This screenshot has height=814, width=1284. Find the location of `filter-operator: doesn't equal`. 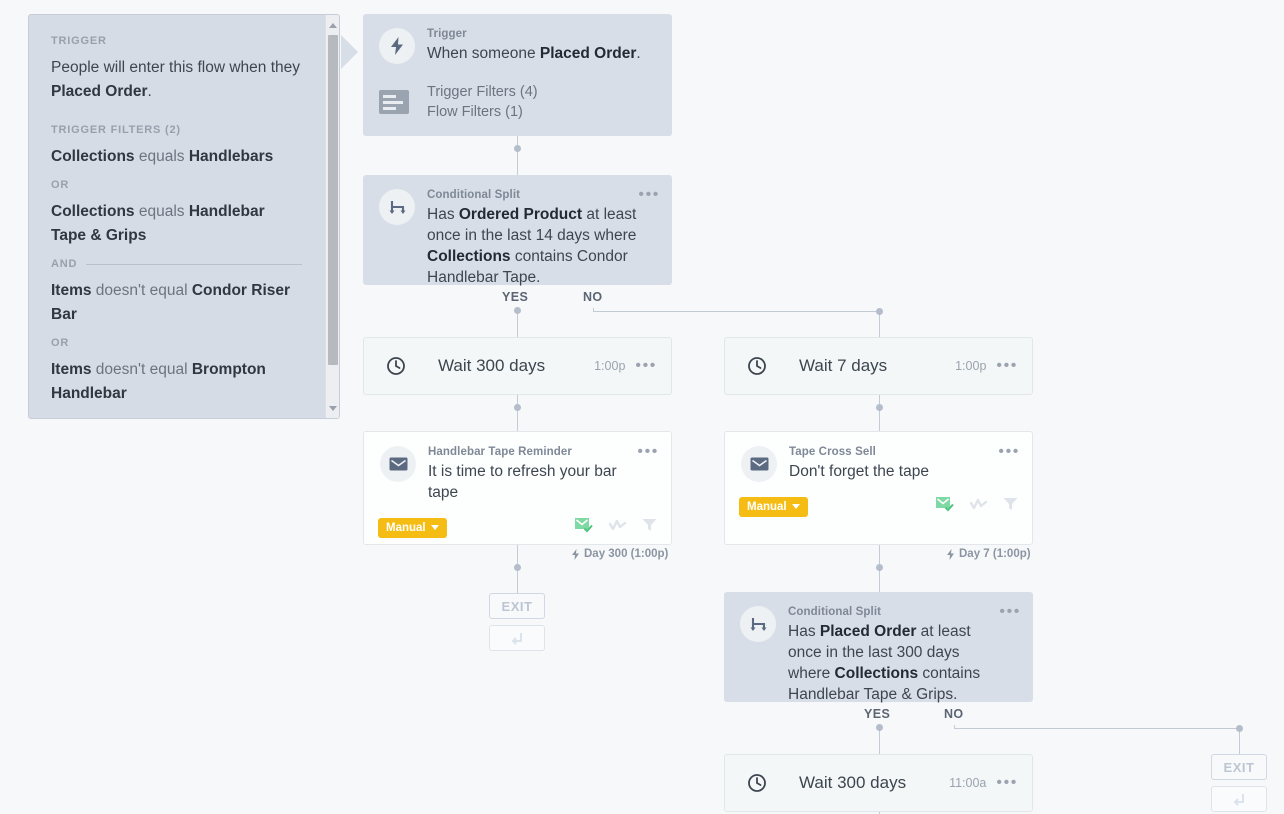

filter-operator: doesn't equal is located at coordinates (141, 290).